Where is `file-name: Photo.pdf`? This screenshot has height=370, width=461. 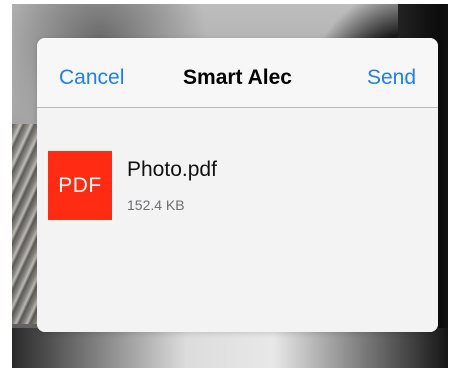 file-name: Photo.pdf is located at coordinates (172, 169).